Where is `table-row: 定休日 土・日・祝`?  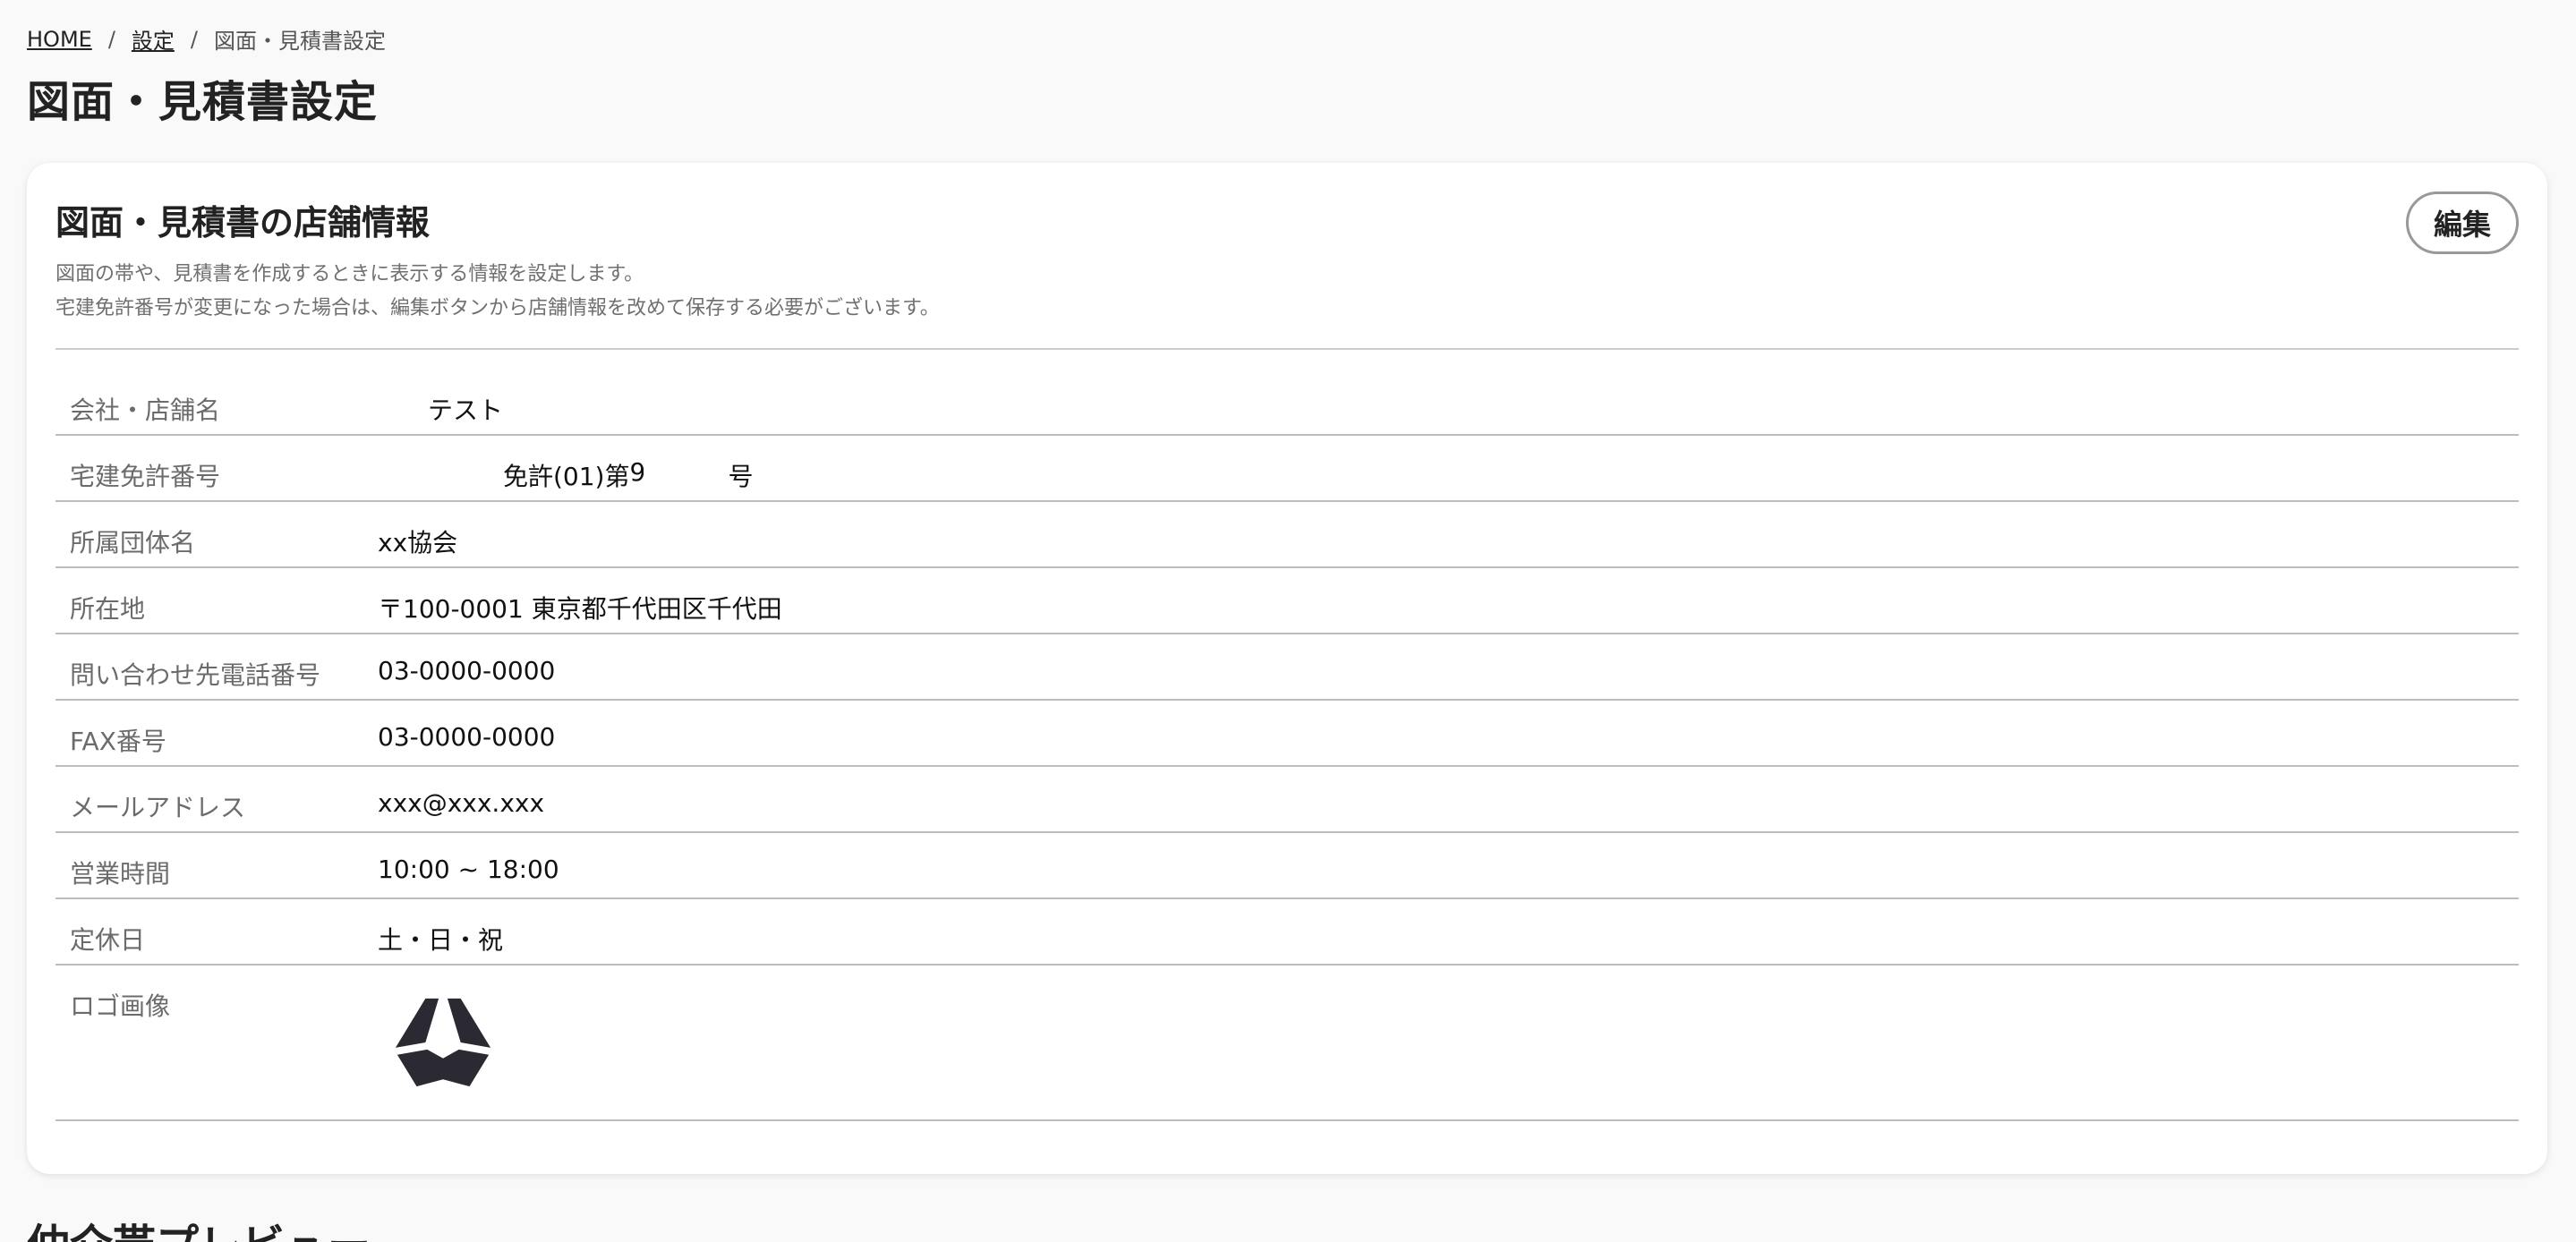
table-row: 定休日 土・日・祝 is located at coordinates (1287, 932).